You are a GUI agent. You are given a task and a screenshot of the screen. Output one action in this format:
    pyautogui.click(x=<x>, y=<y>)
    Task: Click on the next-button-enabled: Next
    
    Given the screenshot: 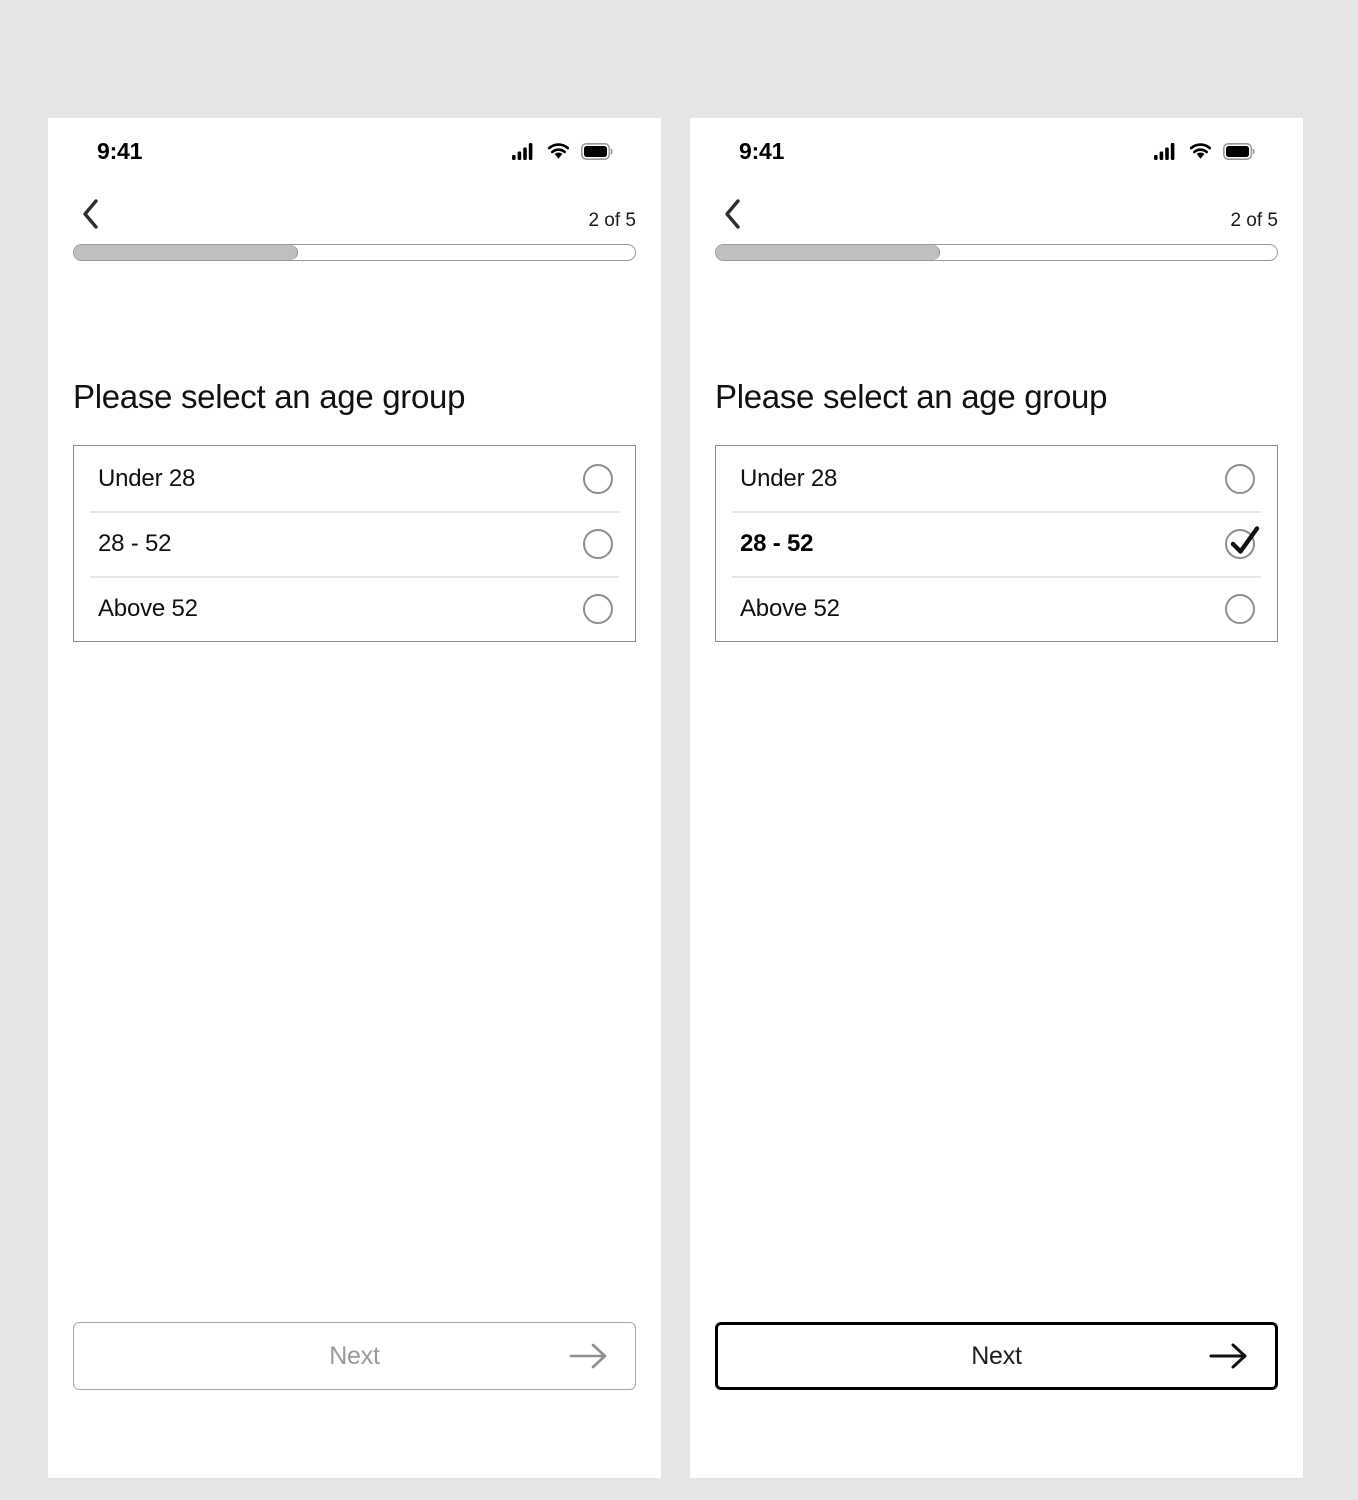 What is the action you would take?
    pyautogui.click(x=996, y=1356)
    